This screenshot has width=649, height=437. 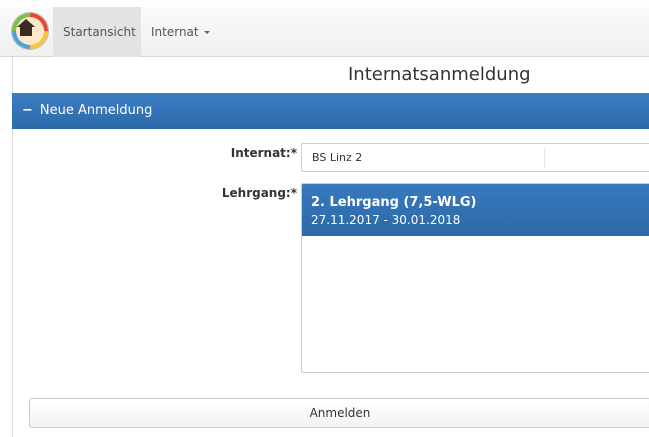 What do you see at coordinates (475, 157) in the screenshot?
I see `internat-select: BS Linz 2` at bounding box center [475, 157].